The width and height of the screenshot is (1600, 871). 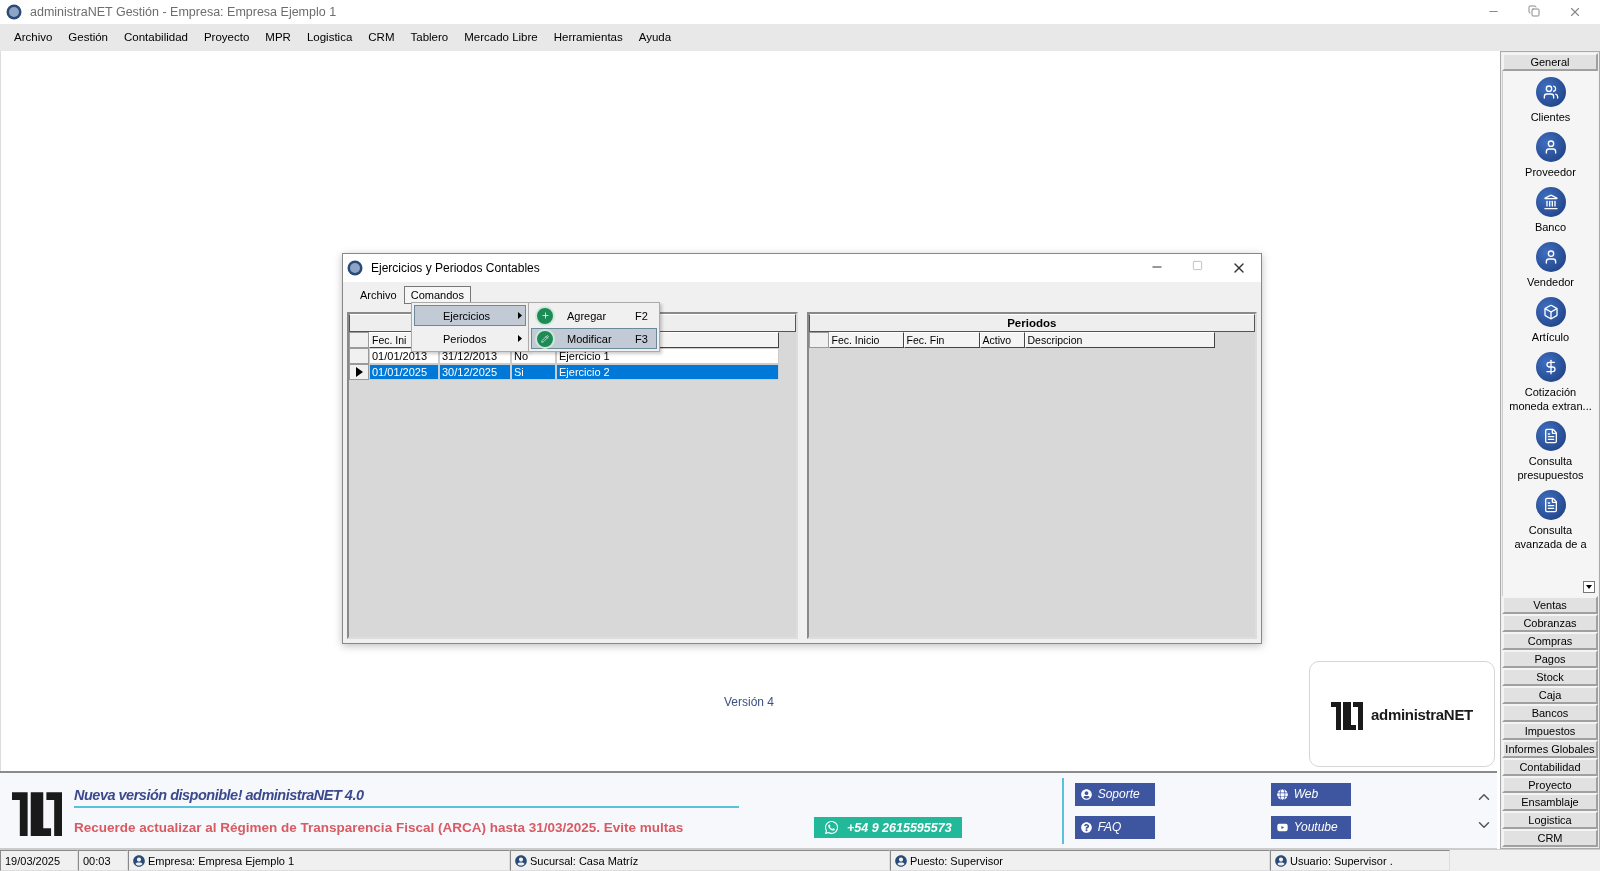 I want to click on menu-item: Tablero, so click(x=429, y=37).